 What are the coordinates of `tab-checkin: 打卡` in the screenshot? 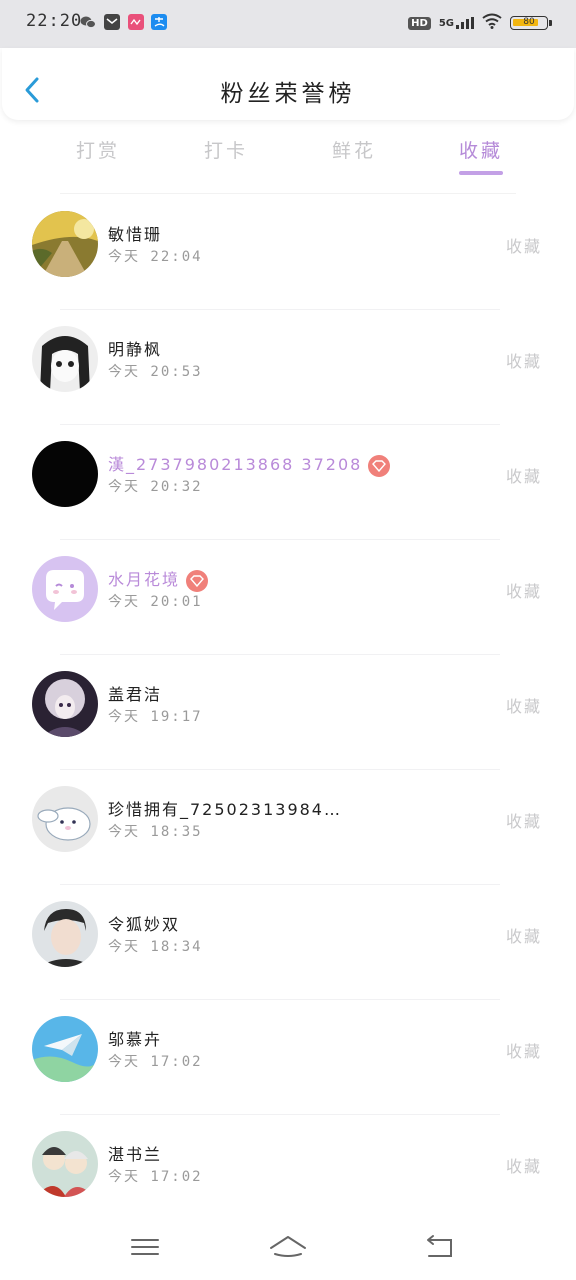 It's located at (226, 149).